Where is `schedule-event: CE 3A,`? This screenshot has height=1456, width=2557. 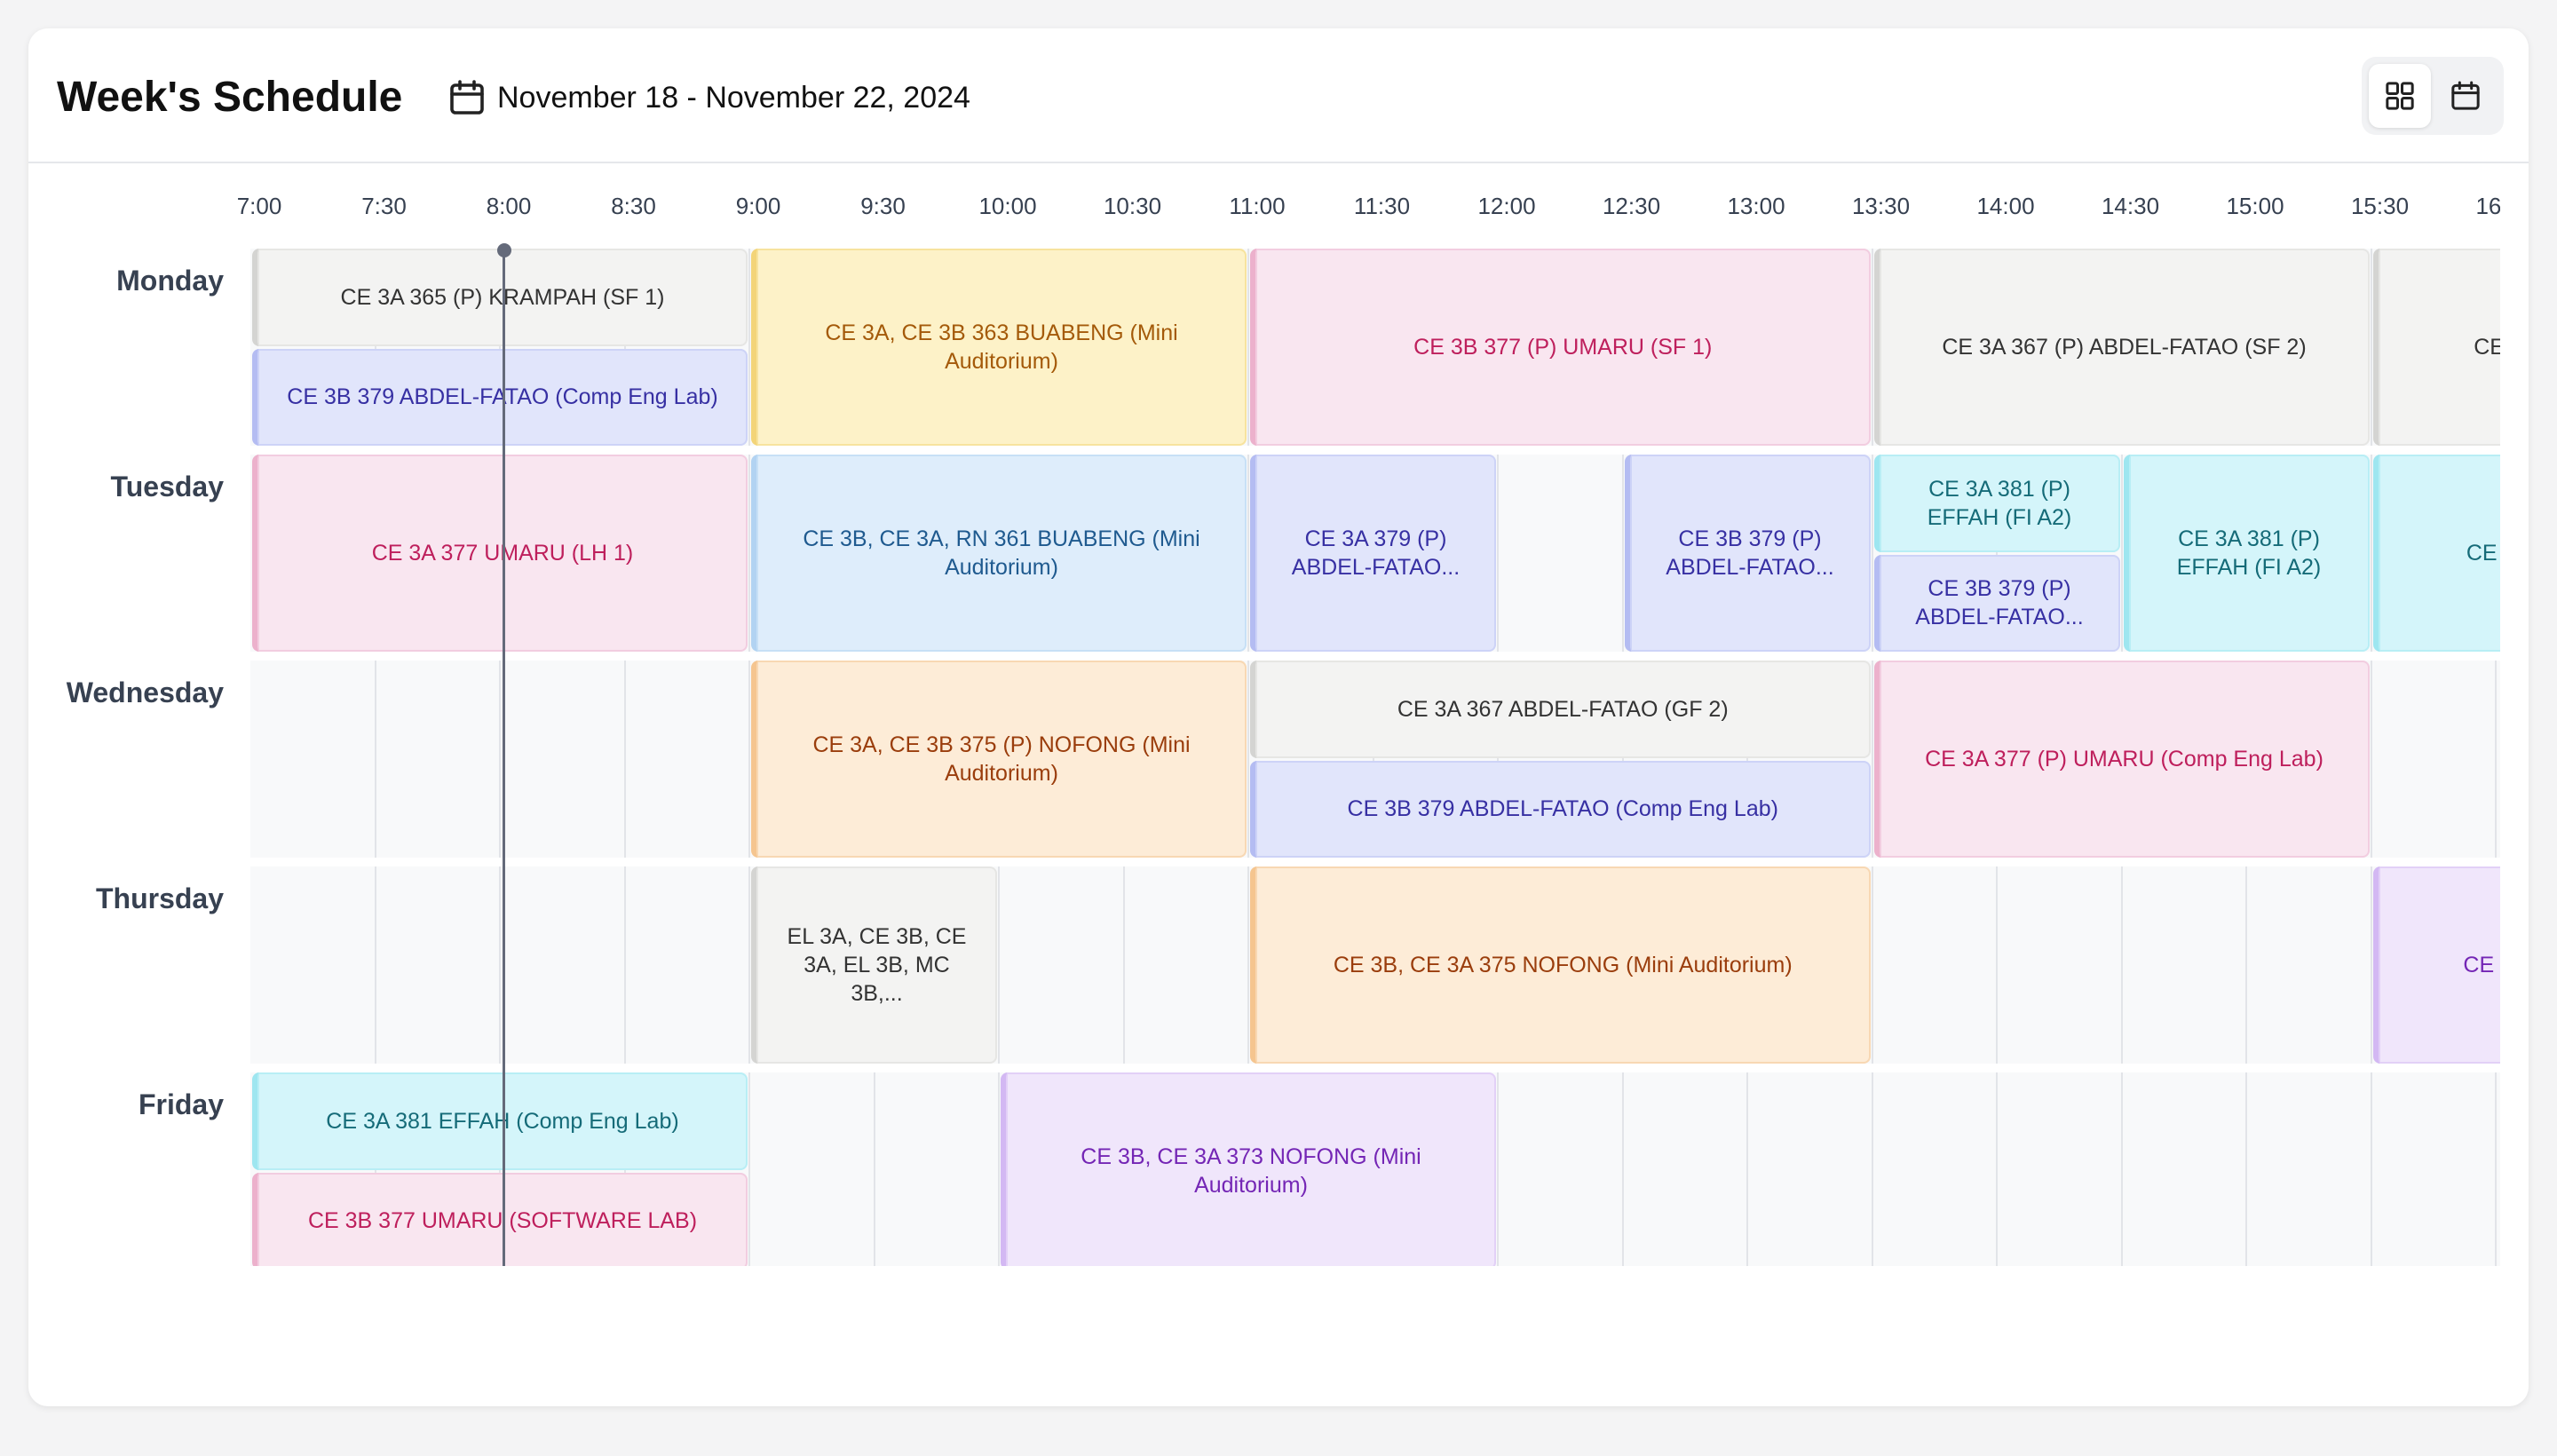
schedule-event: CE 3A, is located at coordinates (2436, 965).